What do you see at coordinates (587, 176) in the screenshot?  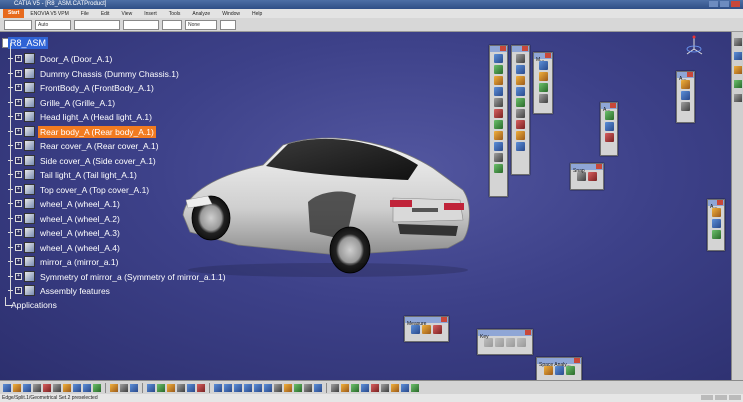 I see `toolbox-snap: Snap` at bounding box center [587, 176].